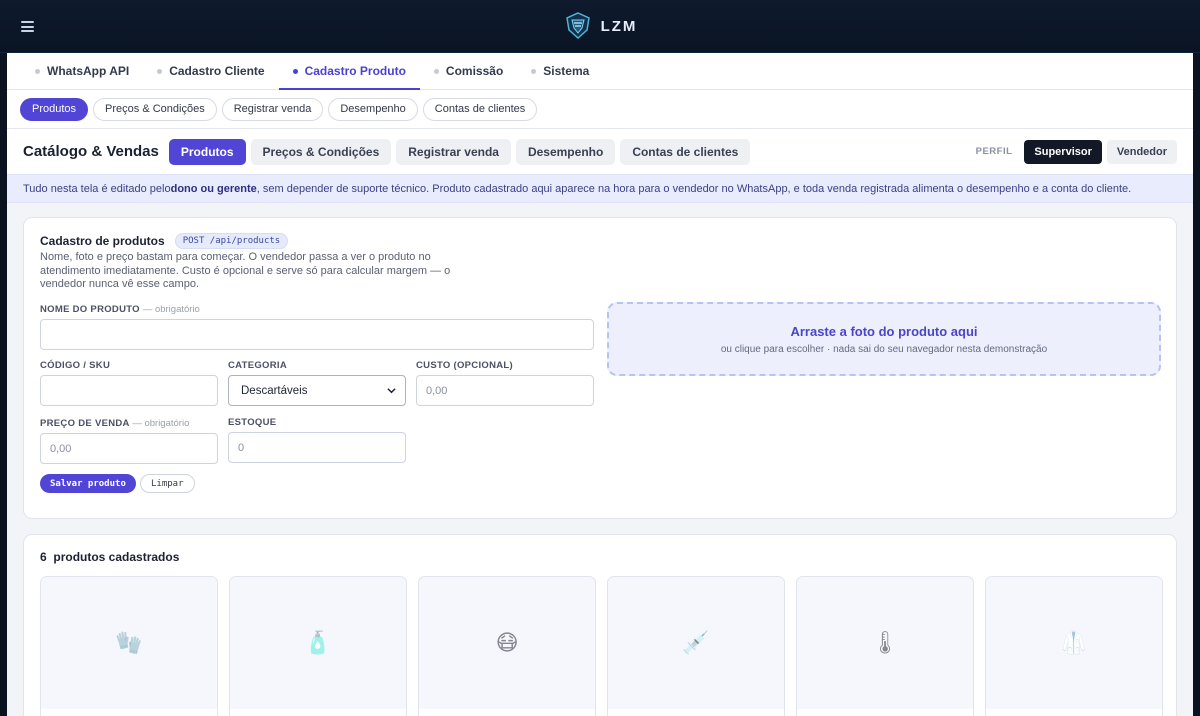 The height and width of the screenshot is (716, 1200). I want to click on pill-precos-condicoes: Preços & Condições, so click(155, 109).